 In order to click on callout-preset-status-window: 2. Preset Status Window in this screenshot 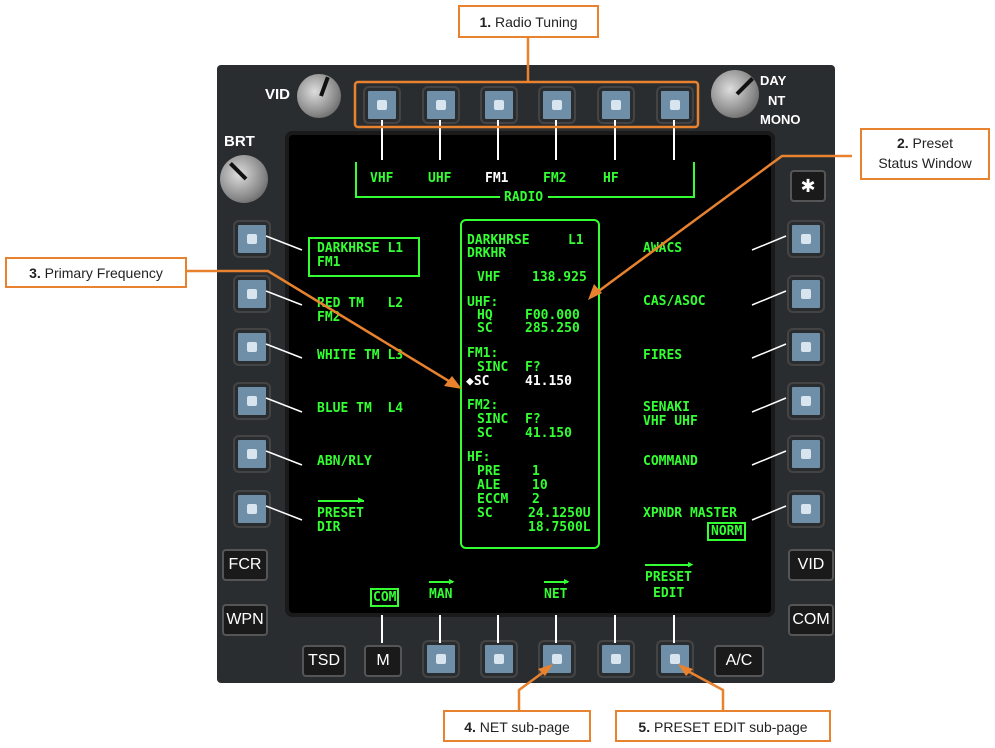, I will do `click(925, 154)`.